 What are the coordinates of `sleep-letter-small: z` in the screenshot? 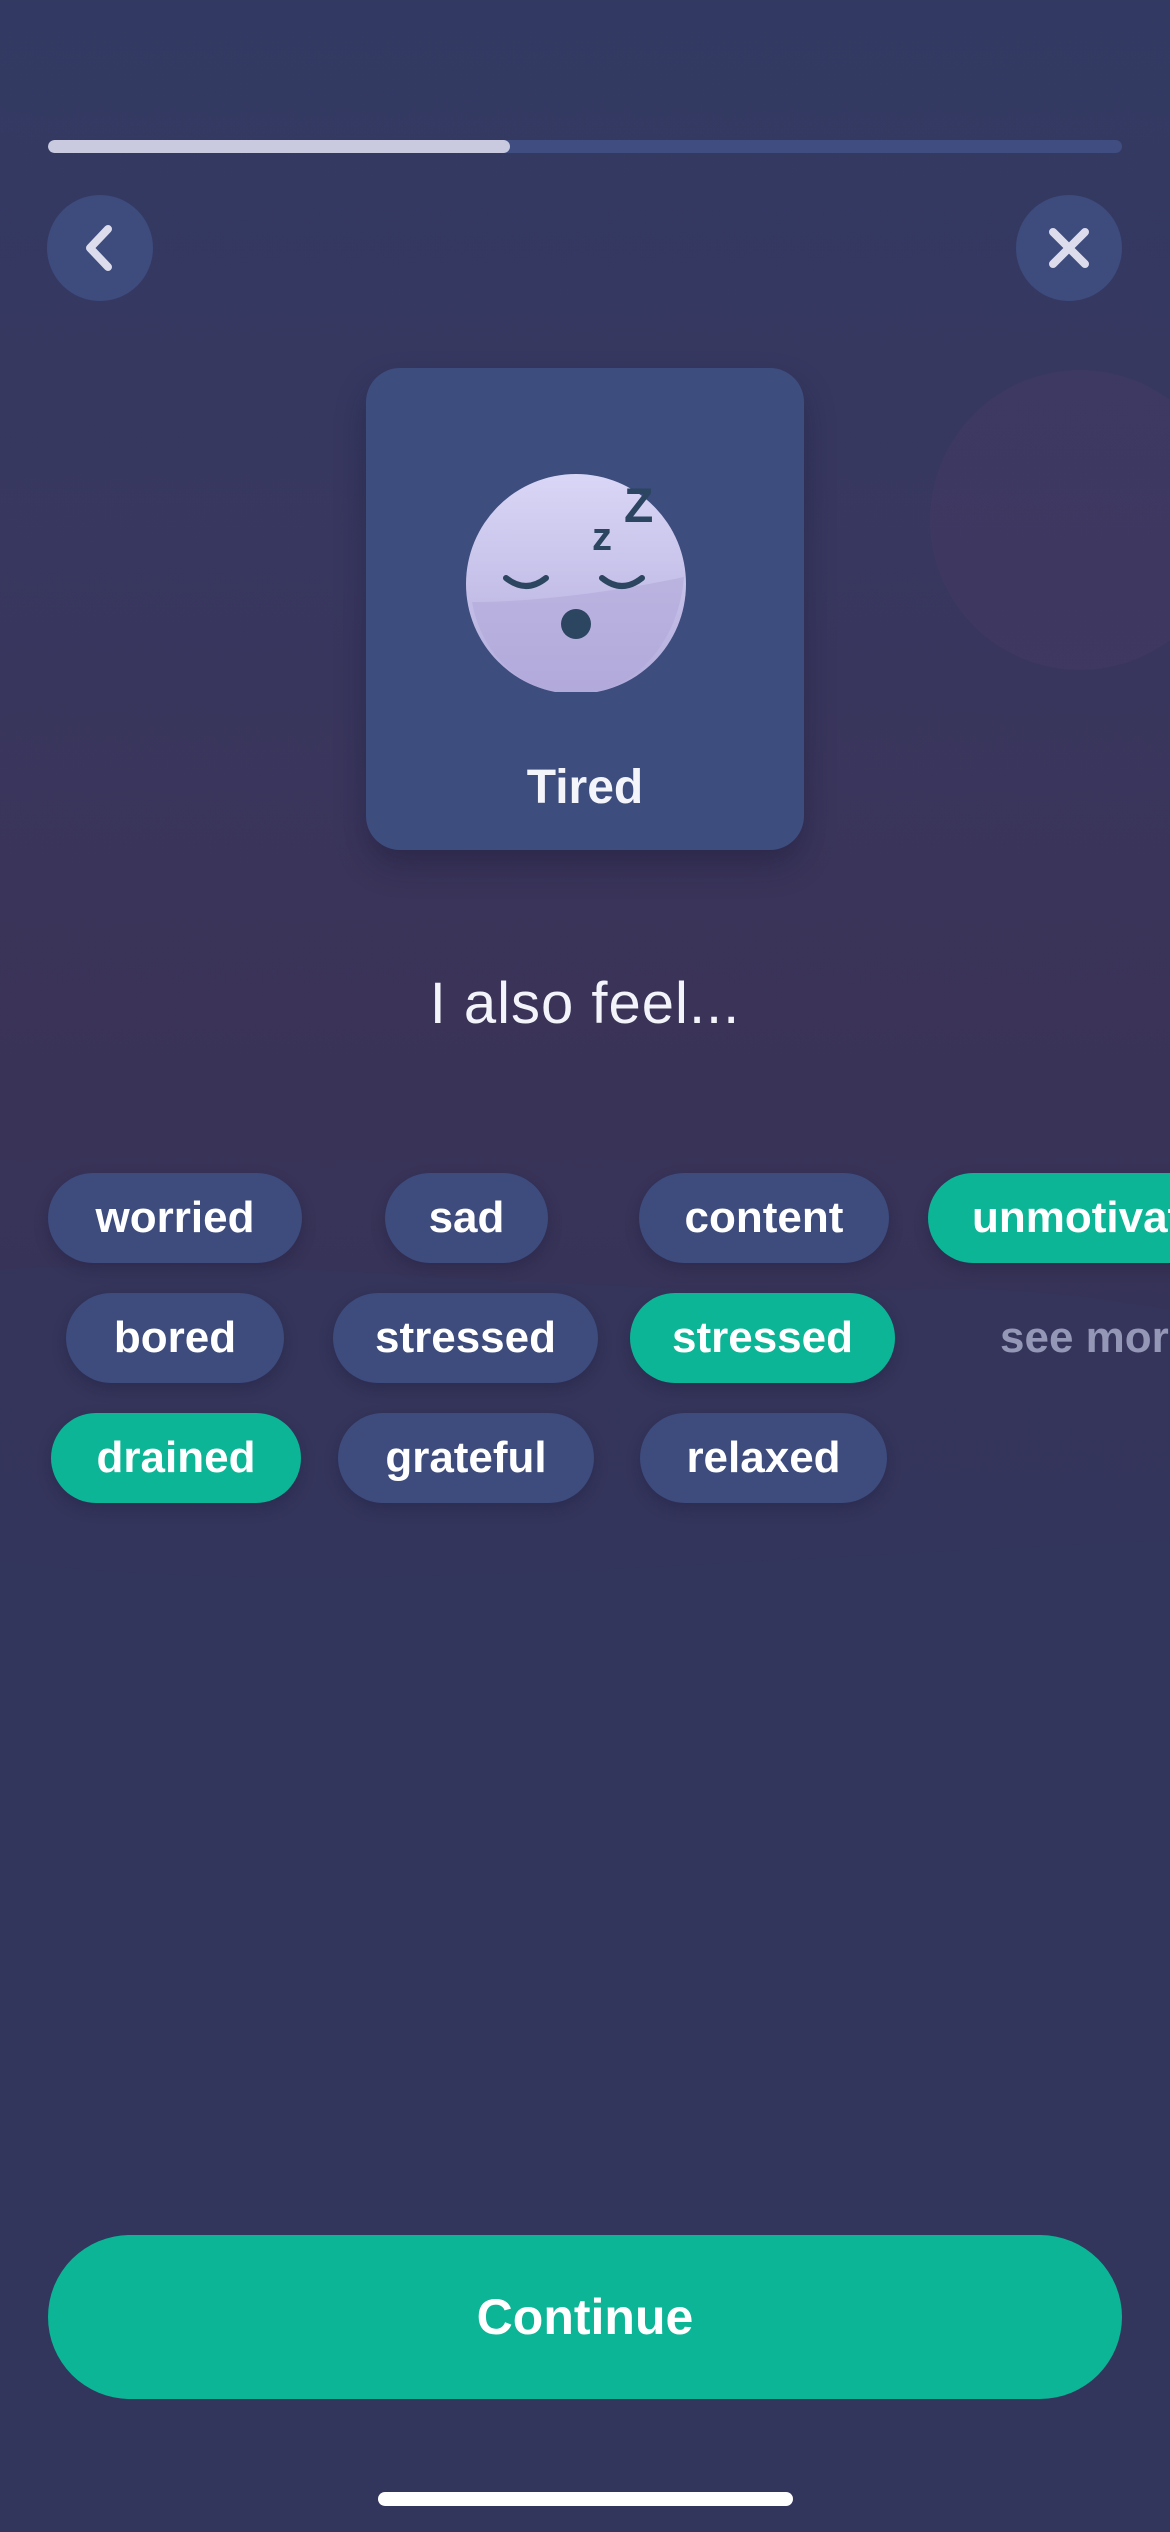 It's located at (602, 537).